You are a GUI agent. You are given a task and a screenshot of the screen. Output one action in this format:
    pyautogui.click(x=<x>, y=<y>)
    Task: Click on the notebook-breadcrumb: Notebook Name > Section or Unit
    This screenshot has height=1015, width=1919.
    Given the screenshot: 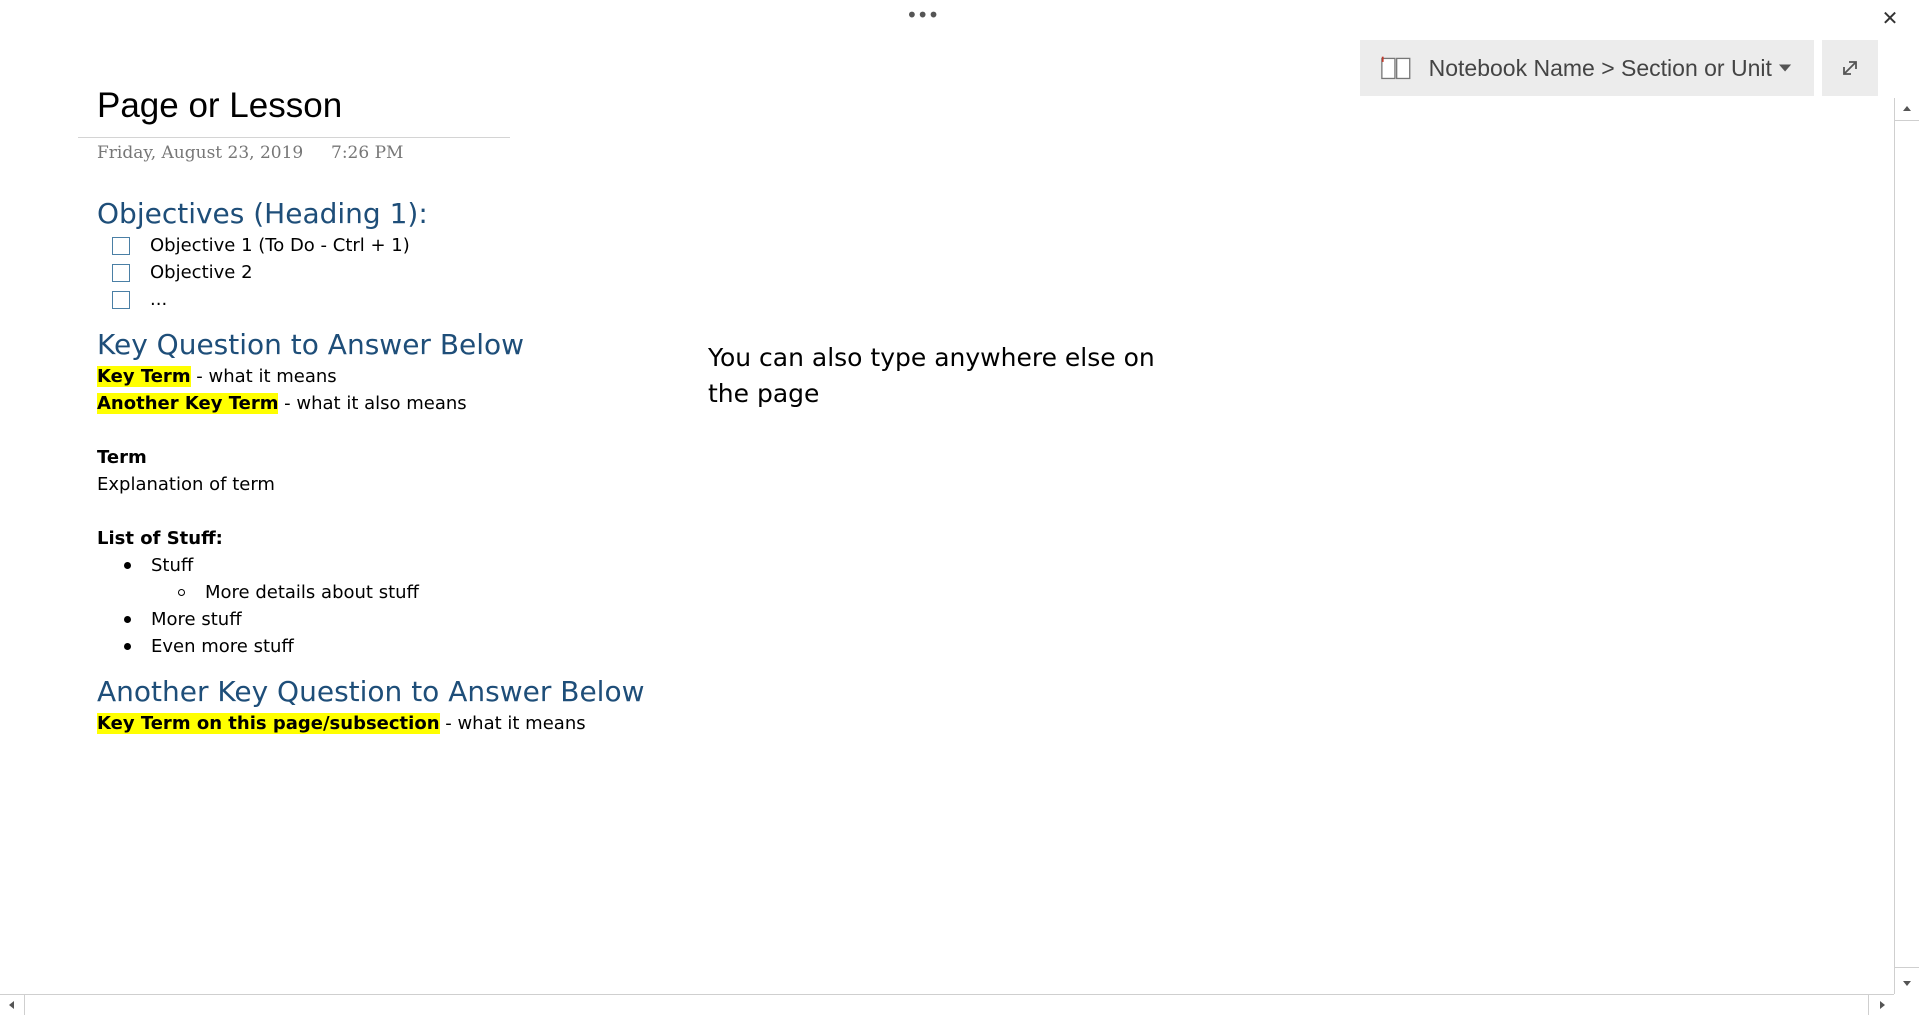 What is the action you would take?
    pyautogui.click(x=1600, y=68)
    